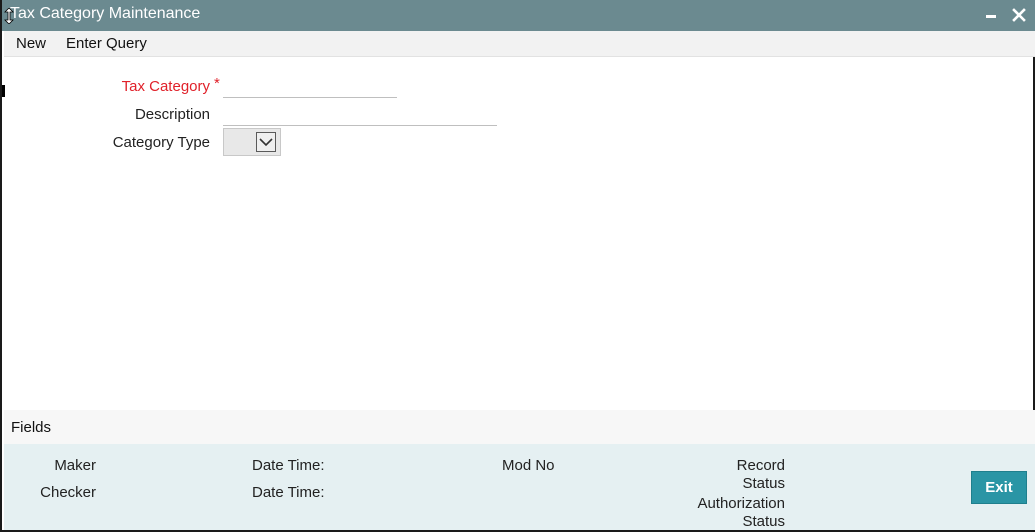 This screenshot has width=1035, height=532. I want to click on required-marker: *, so click(217, 83).